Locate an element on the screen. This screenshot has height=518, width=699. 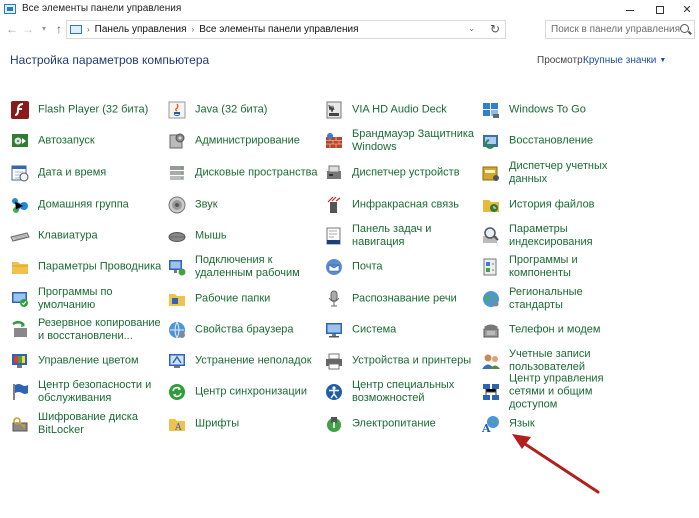
cp-item: Администрирование is located at coordinates (242, 141).